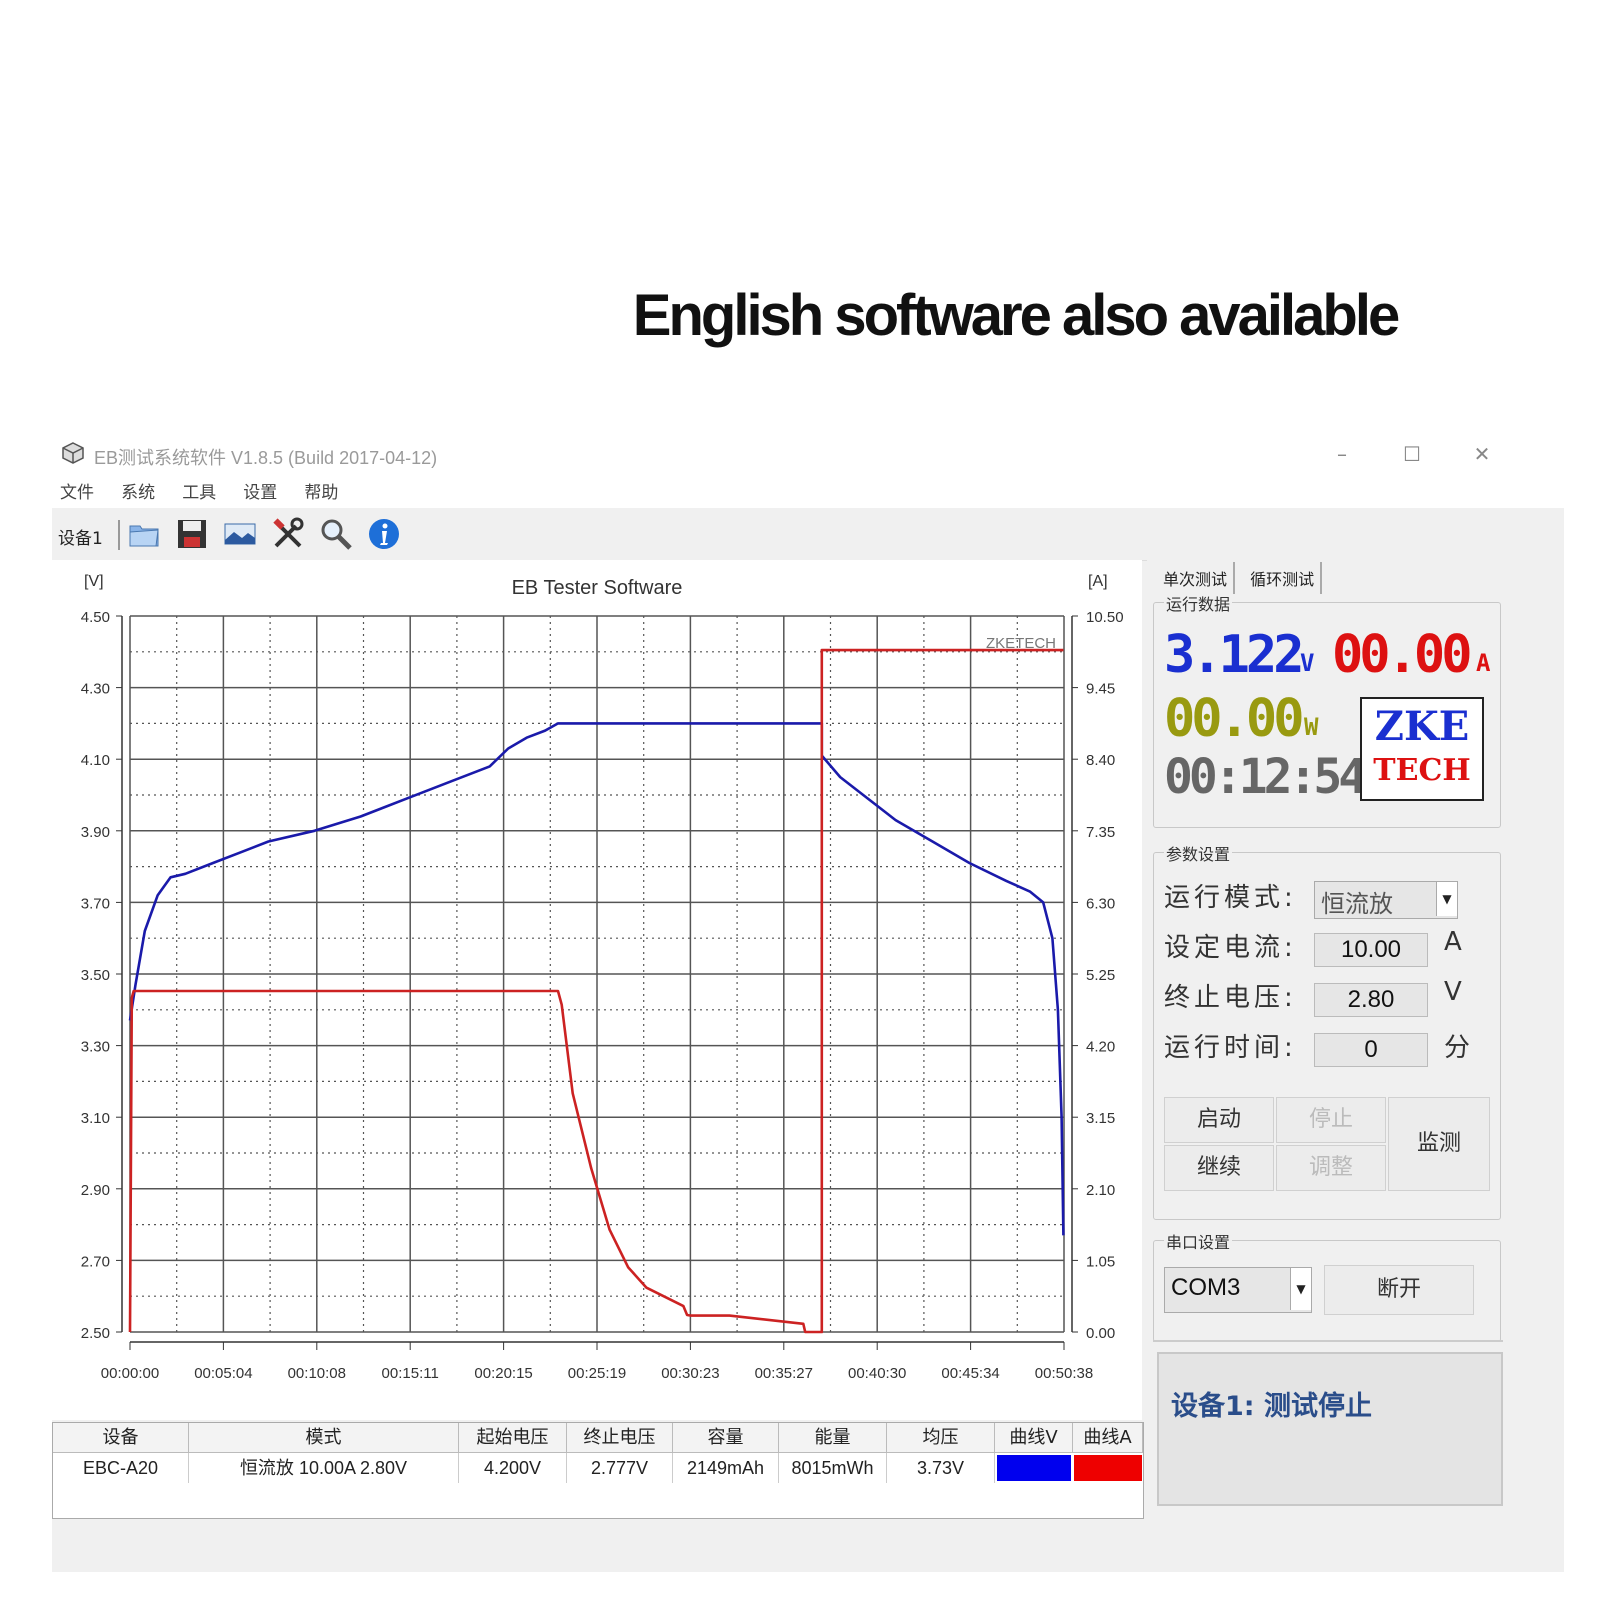 The width and height of the screenshot is (1600, 1600). What do you see at coordinates (1100, 689) in the screenshot?
I see `right-tick-label: 9.45` at bounding box center [1100, 689].